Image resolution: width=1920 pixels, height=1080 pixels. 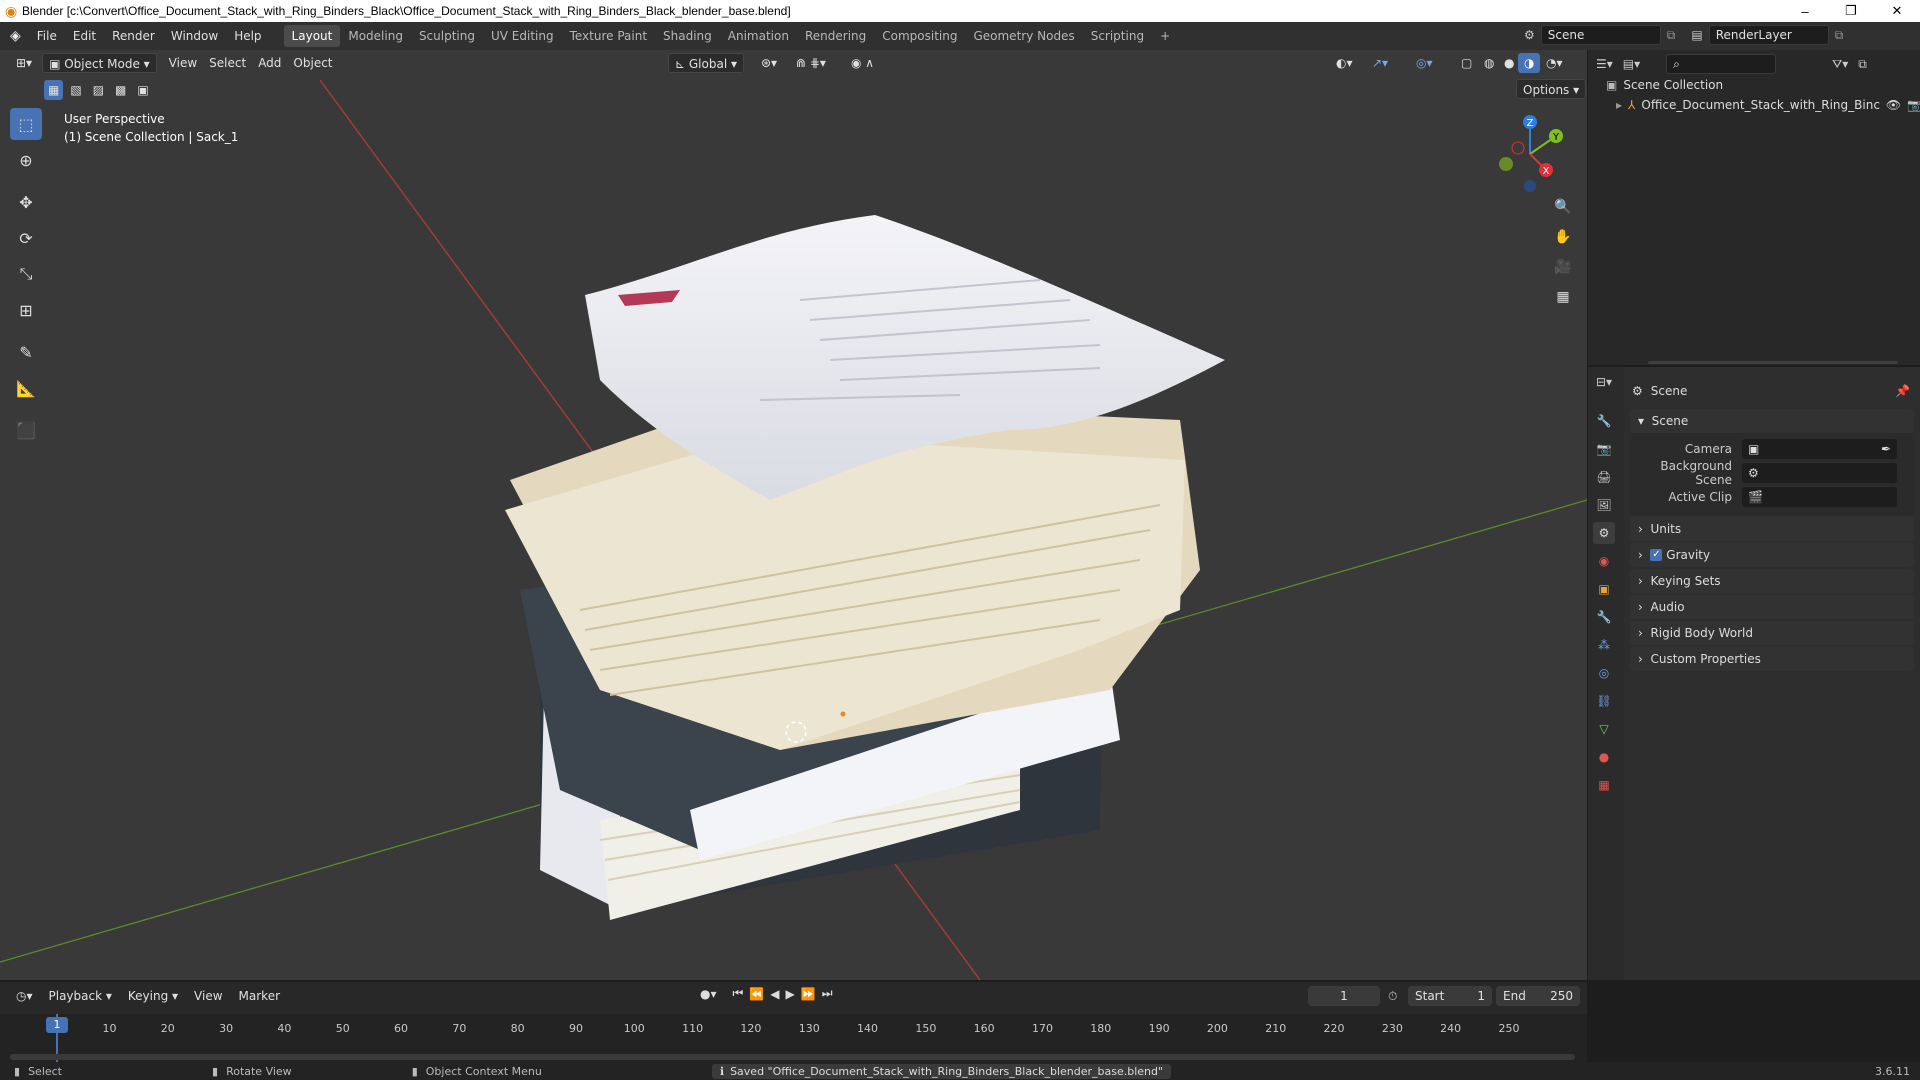 I want to click on outliner-search-input: ⌕, so click(x=1721, y=64).